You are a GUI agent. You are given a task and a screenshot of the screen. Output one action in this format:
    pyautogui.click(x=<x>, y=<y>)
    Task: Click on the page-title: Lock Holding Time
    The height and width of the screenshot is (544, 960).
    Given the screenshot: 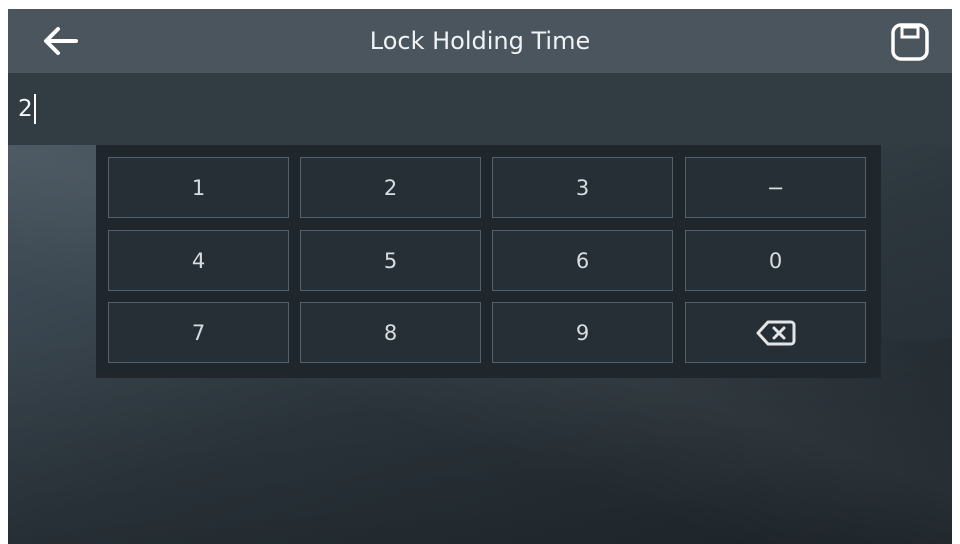 What is the action you would take?
    pyautogui.click(x=480, y=41)
    